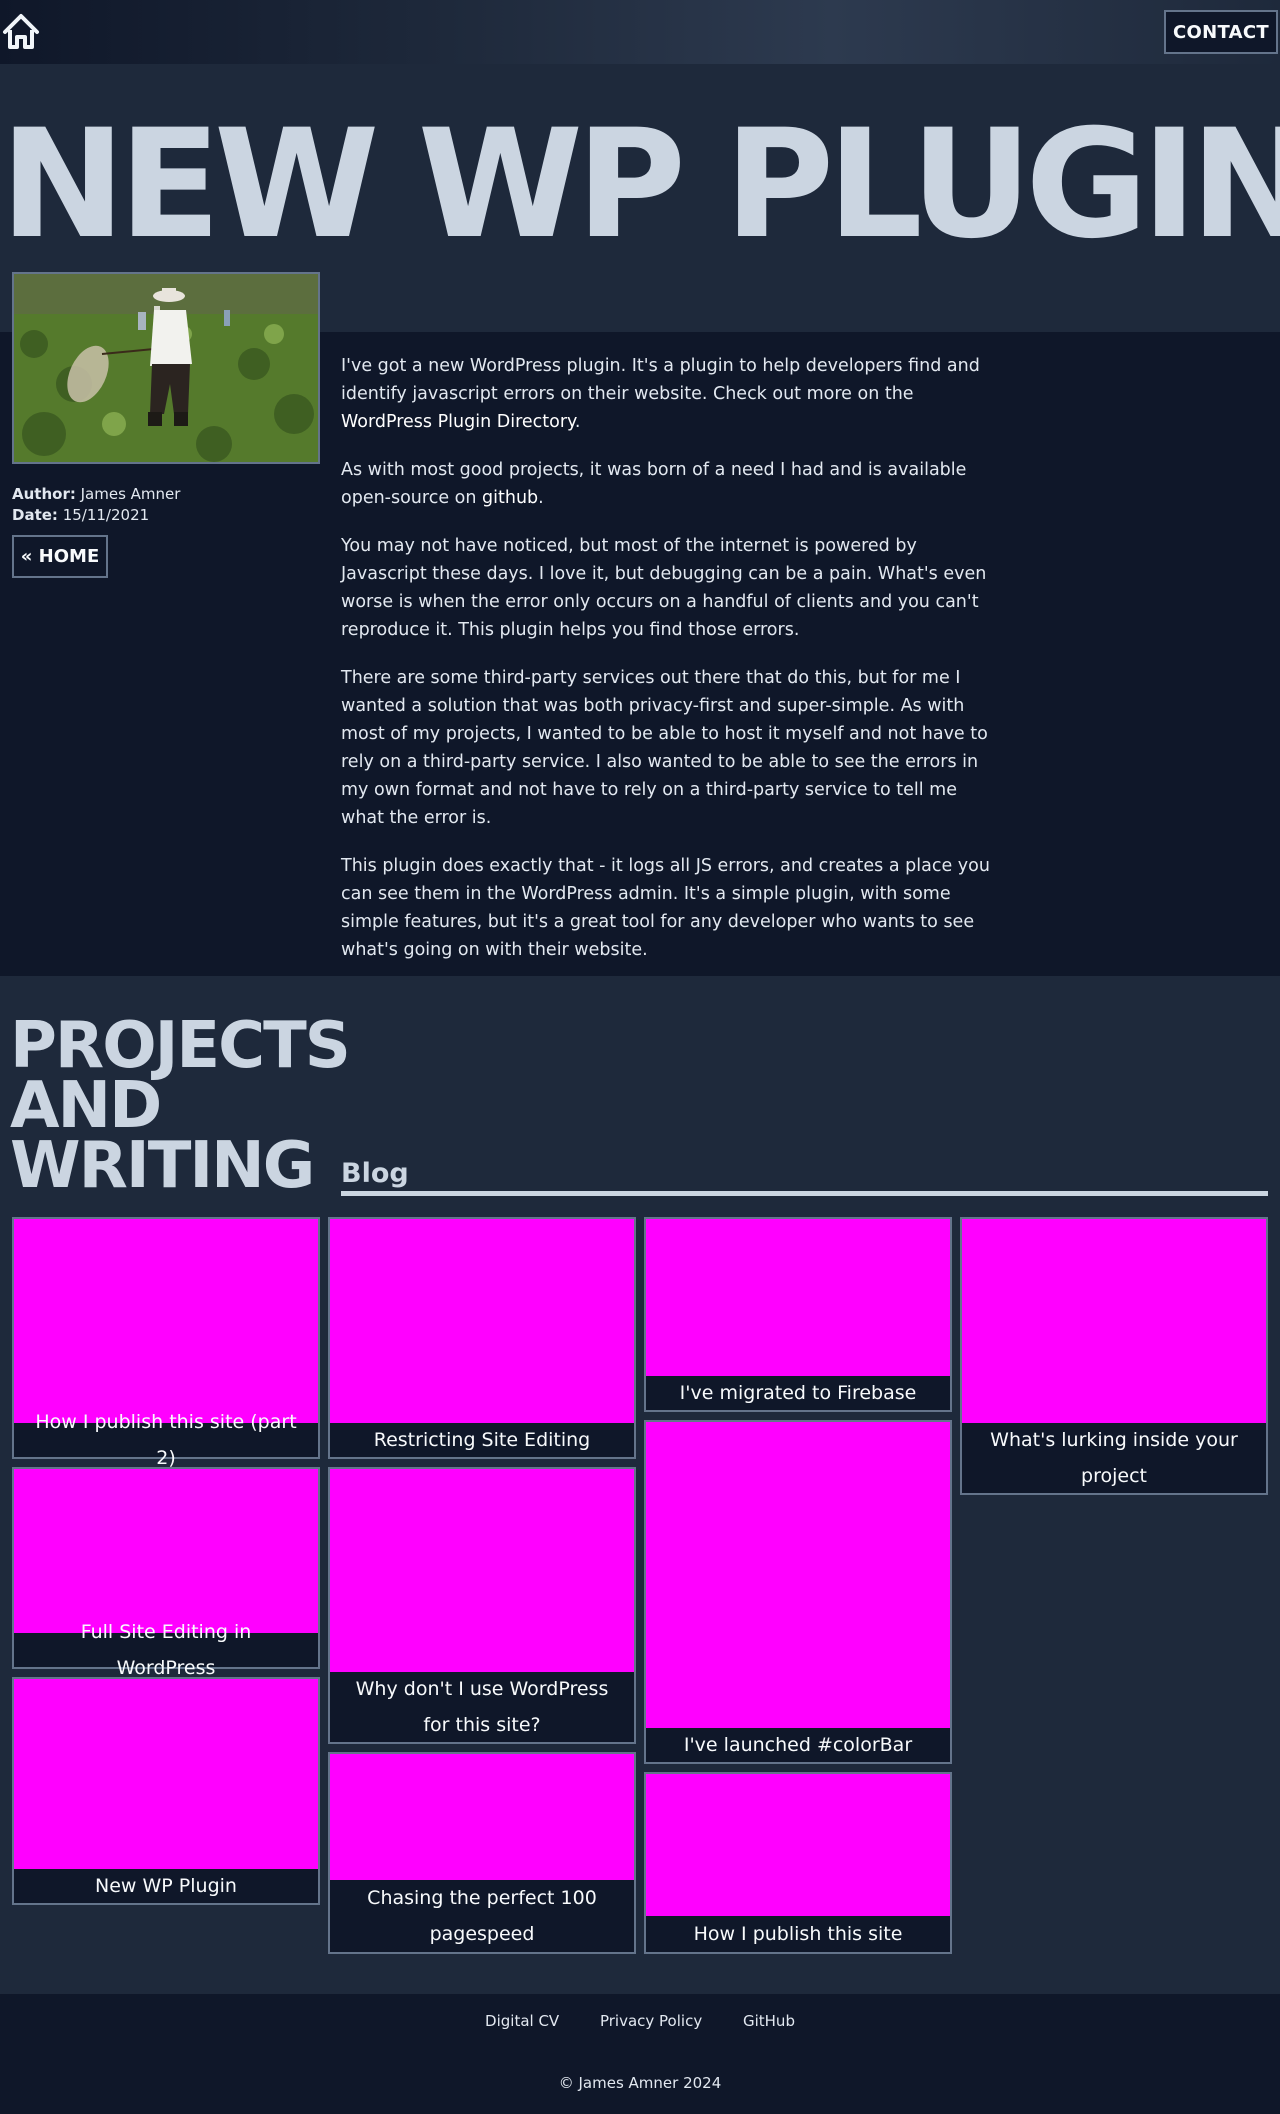 The height and width of the screenshot is (2114, 1280). Describe the element at coordinates (510, 498) in the screenshot. I see `github-link: github` at that location.